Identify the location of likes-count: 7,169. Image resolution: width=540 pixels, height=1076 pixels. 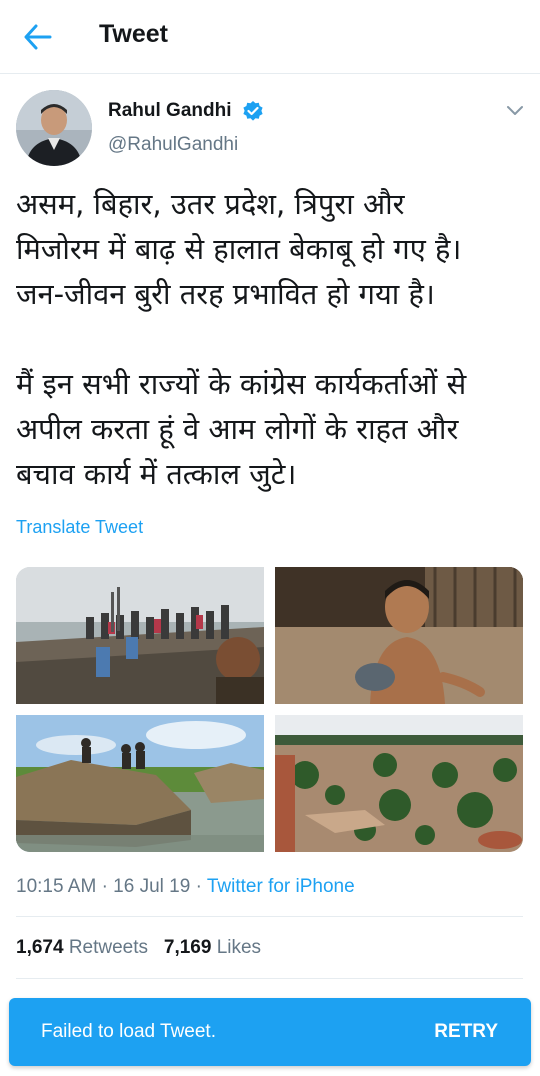
(187, 947).